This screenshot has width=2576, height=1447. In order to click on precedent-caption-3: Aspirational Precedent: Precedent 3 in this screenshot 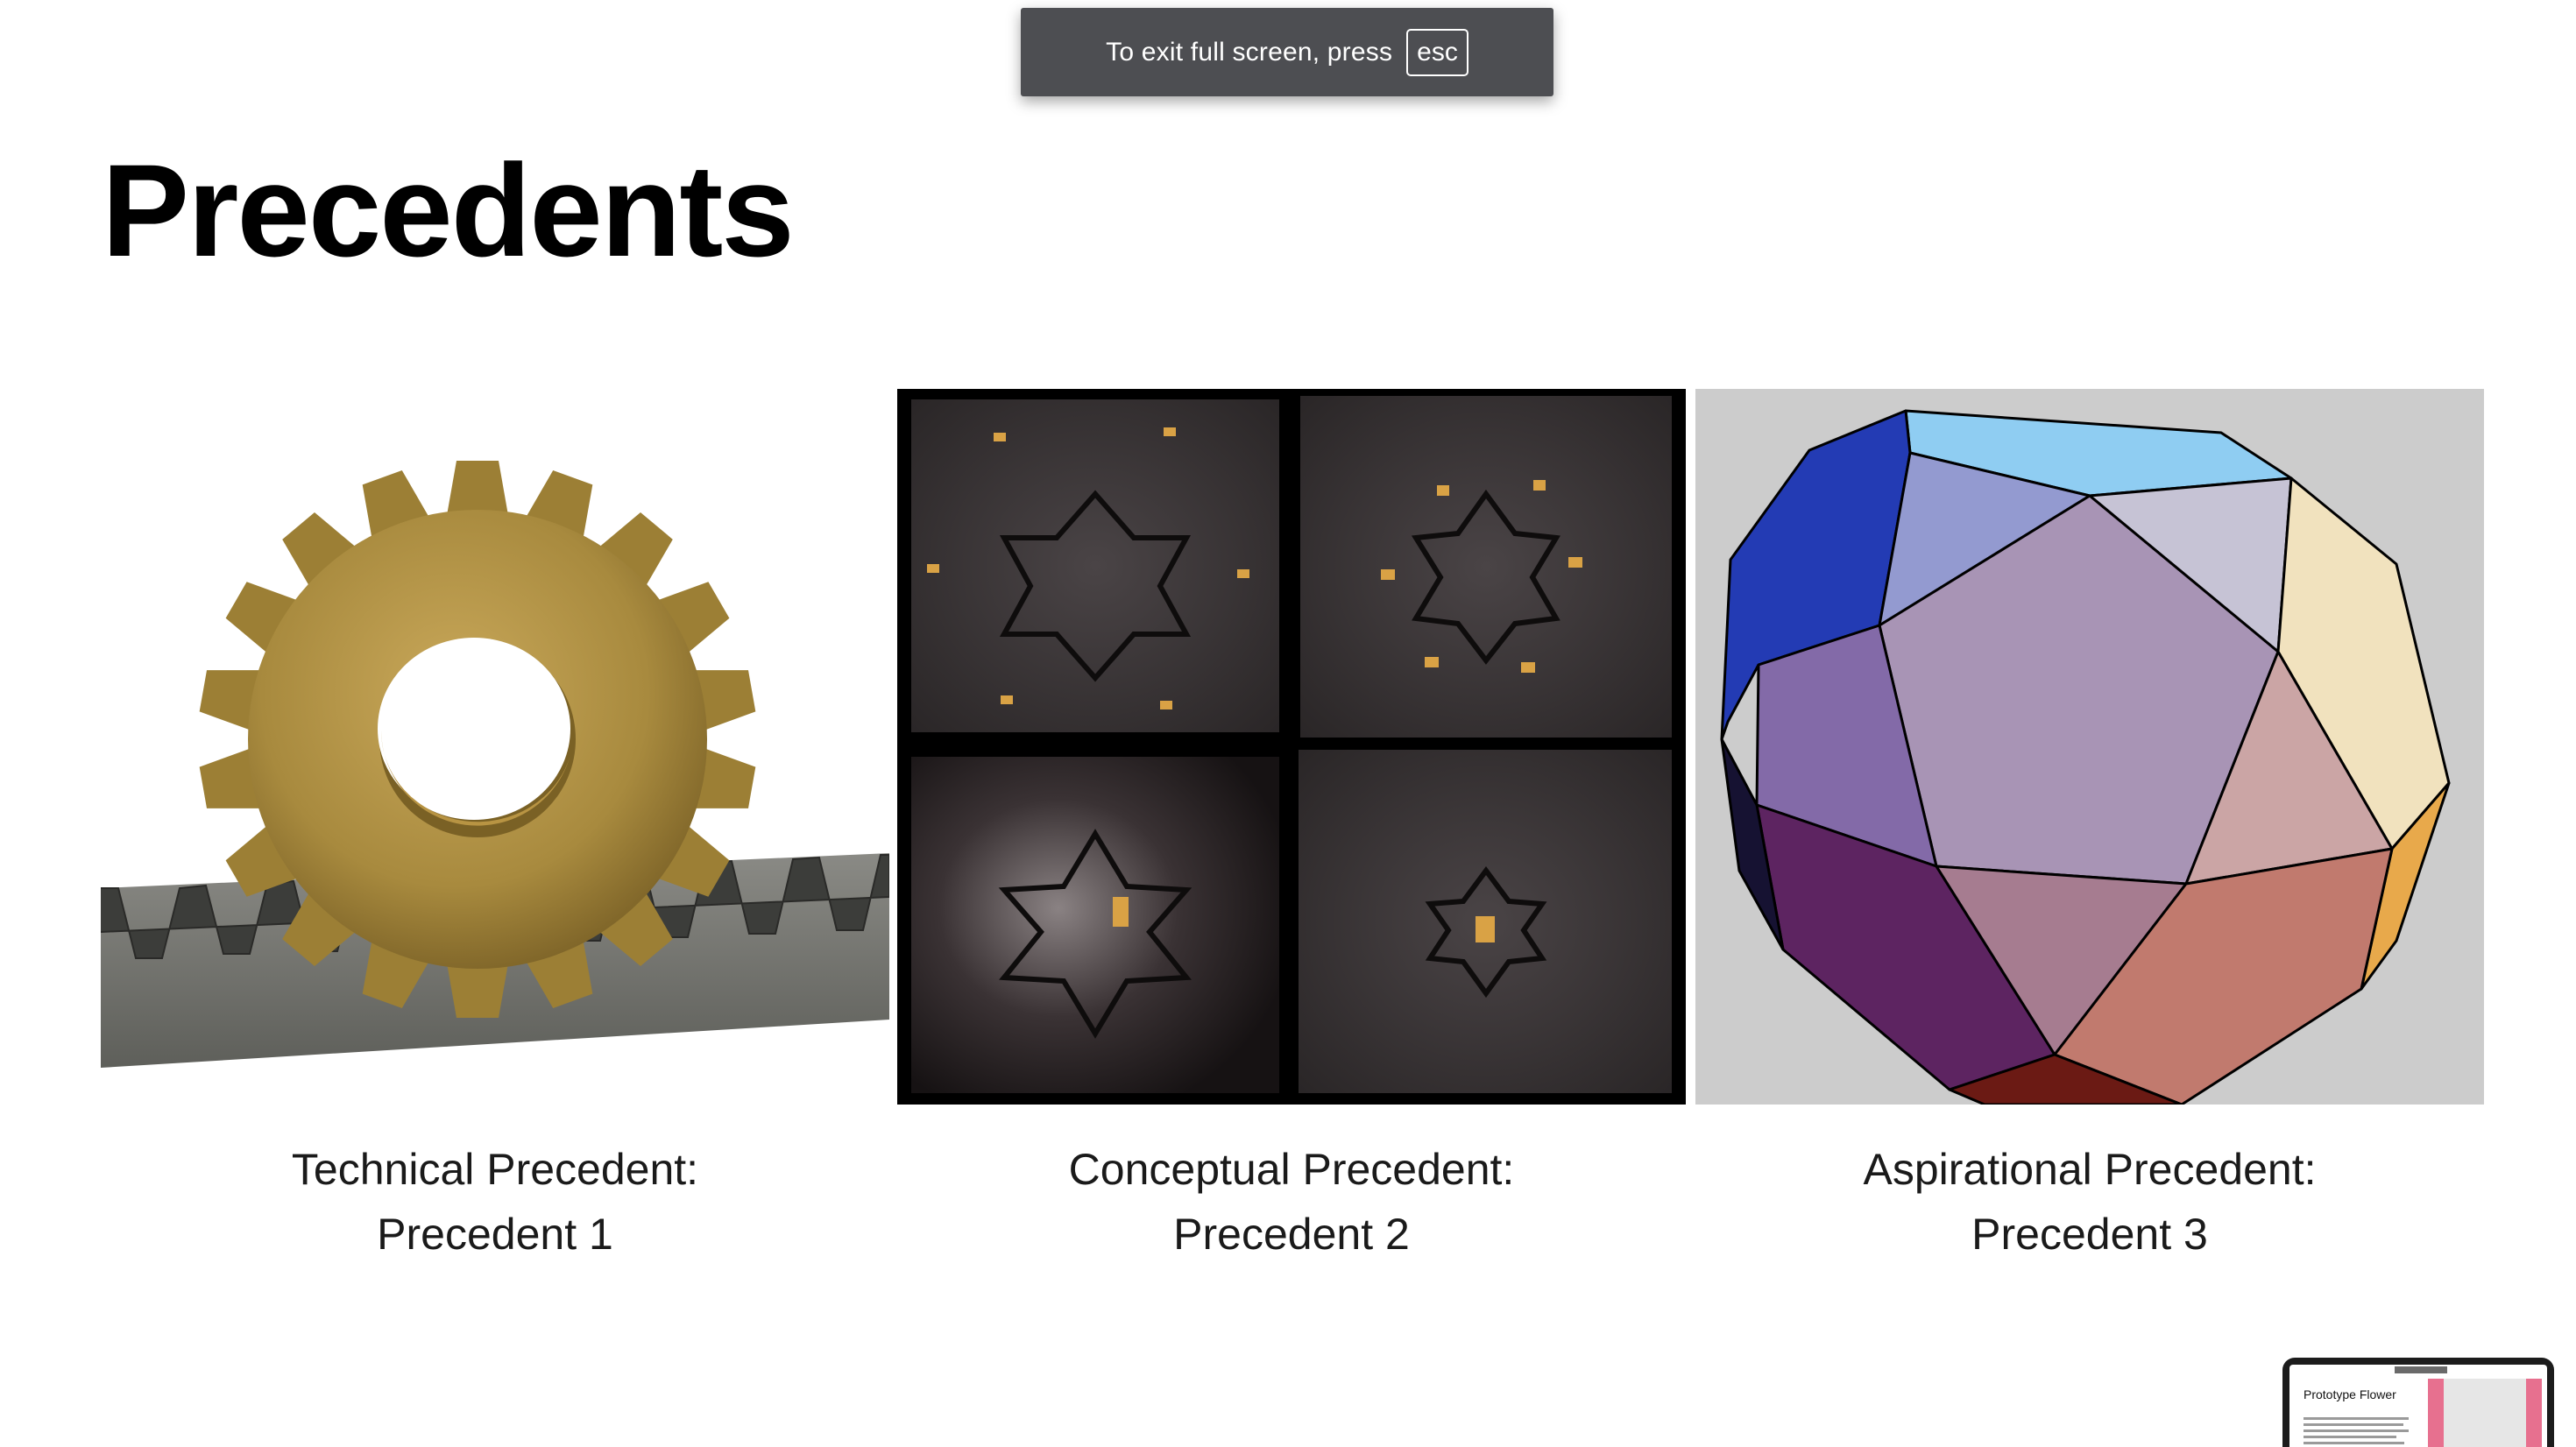, I will do `click(2089, 1202)`.